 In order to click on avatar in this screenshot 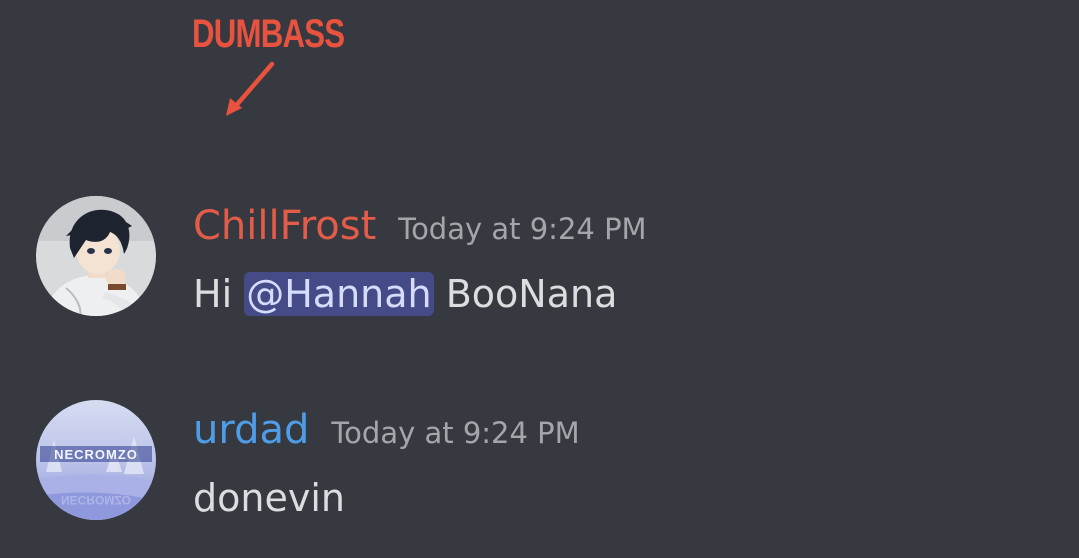, I will do `click(96, 256)`.